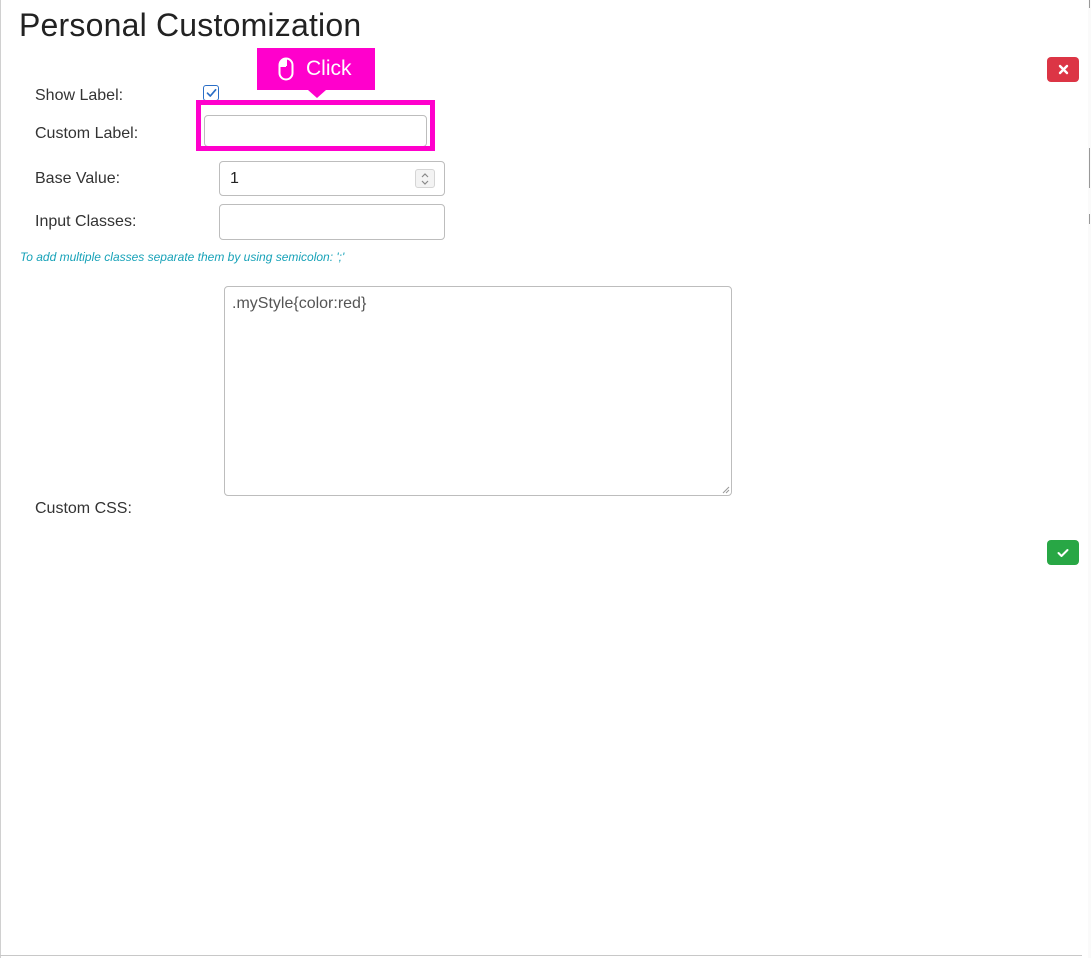  Describe the element at coordinates (86, 221) in the screenshot. I see `input-classes-label: Input Classes:` at that location.